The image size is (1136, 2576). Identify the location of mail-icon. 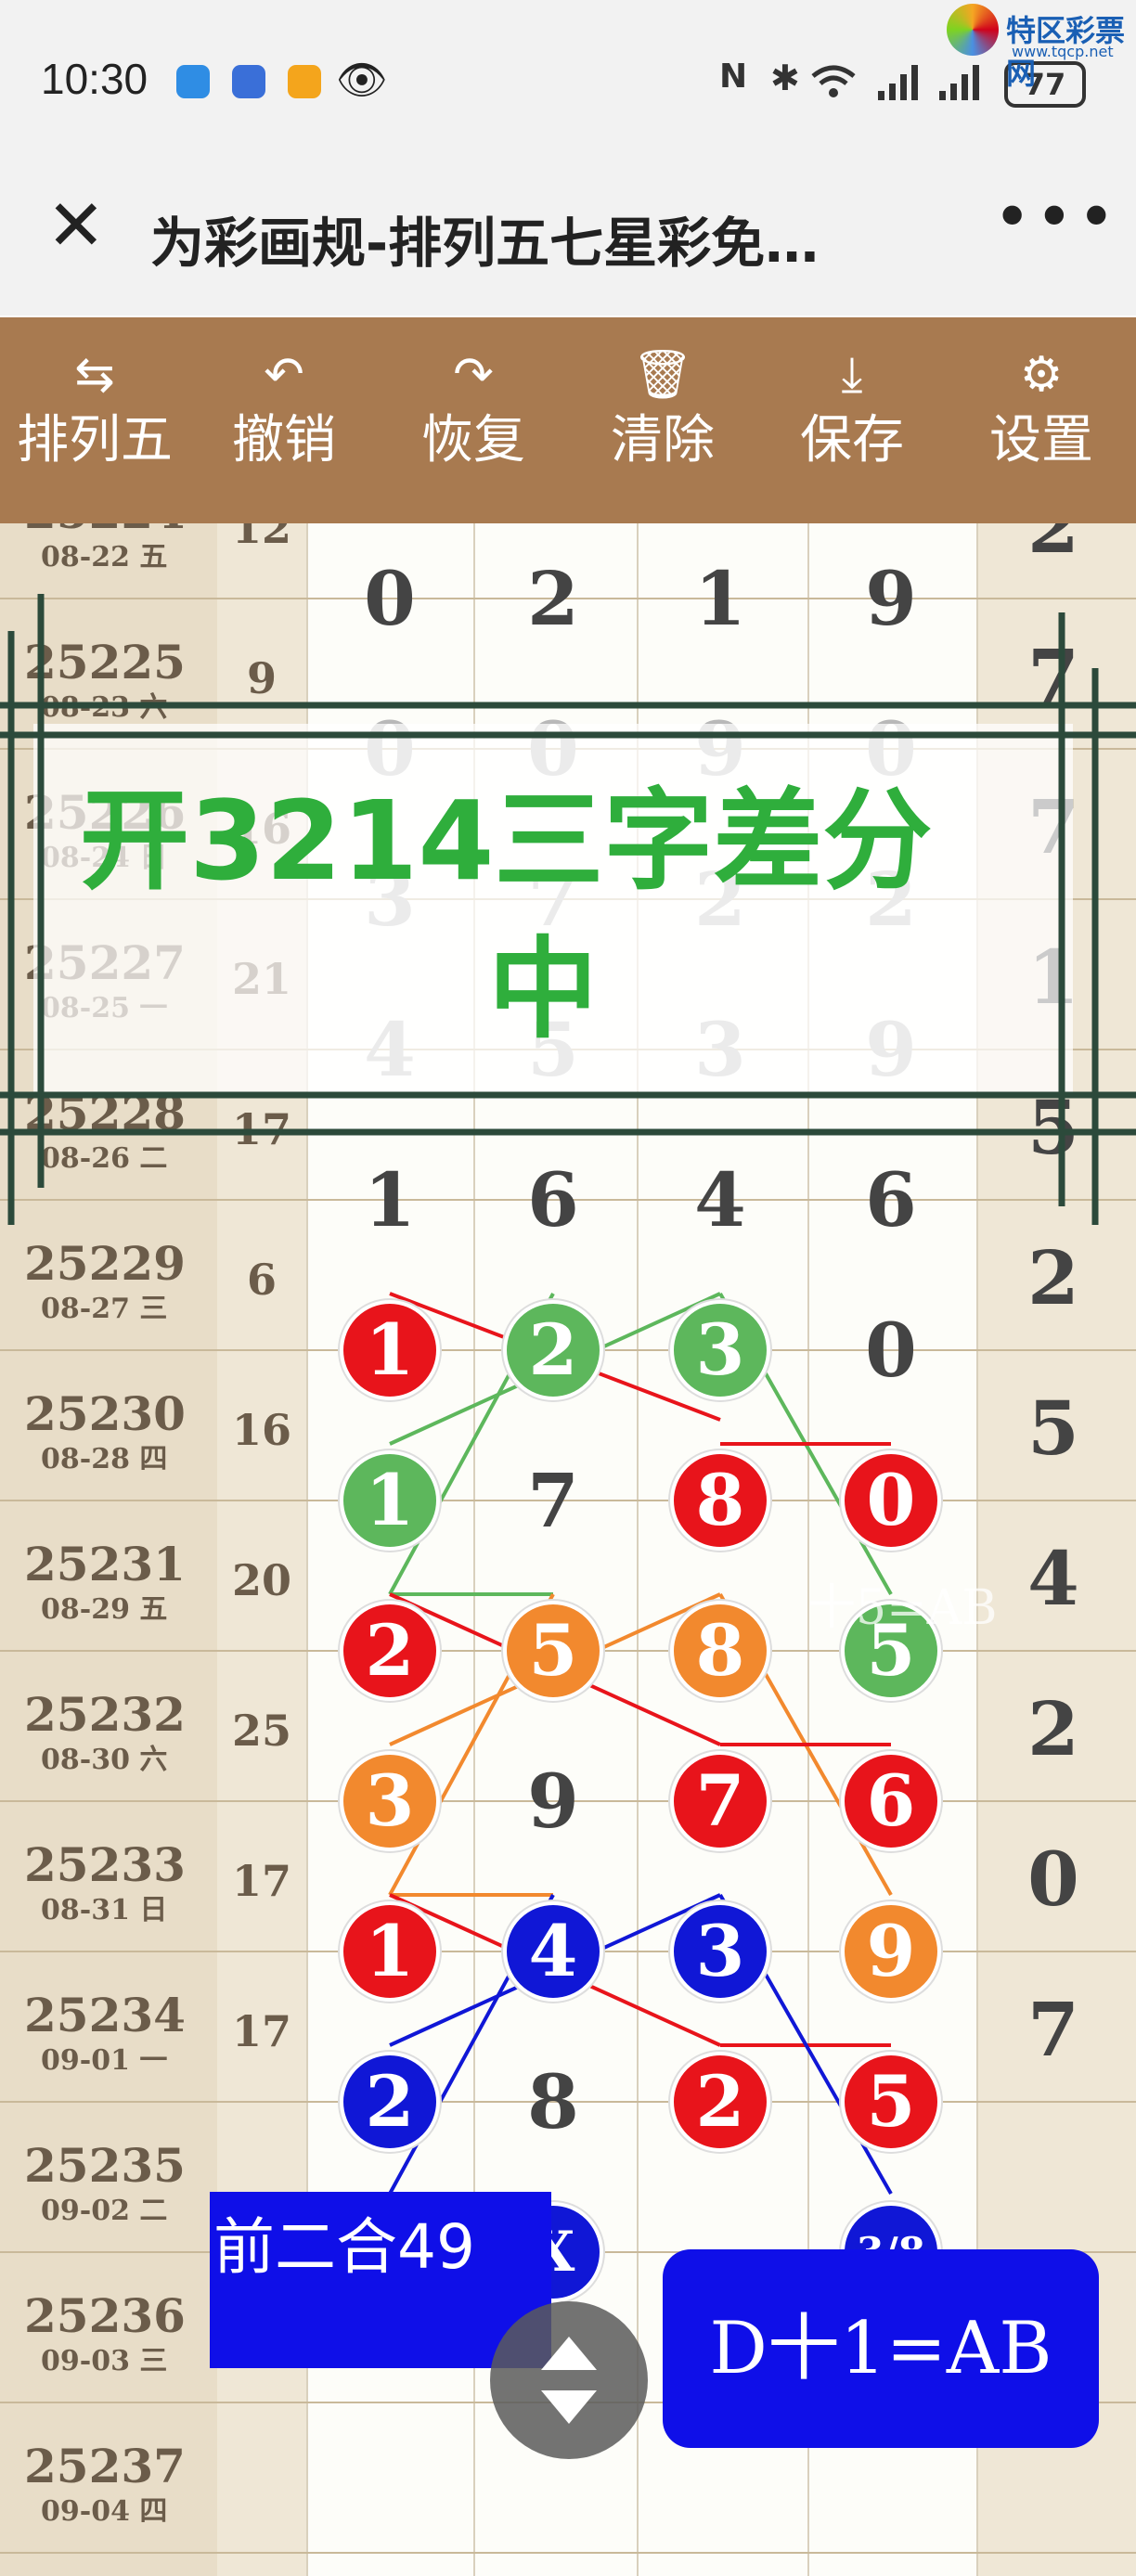
(304, 82).